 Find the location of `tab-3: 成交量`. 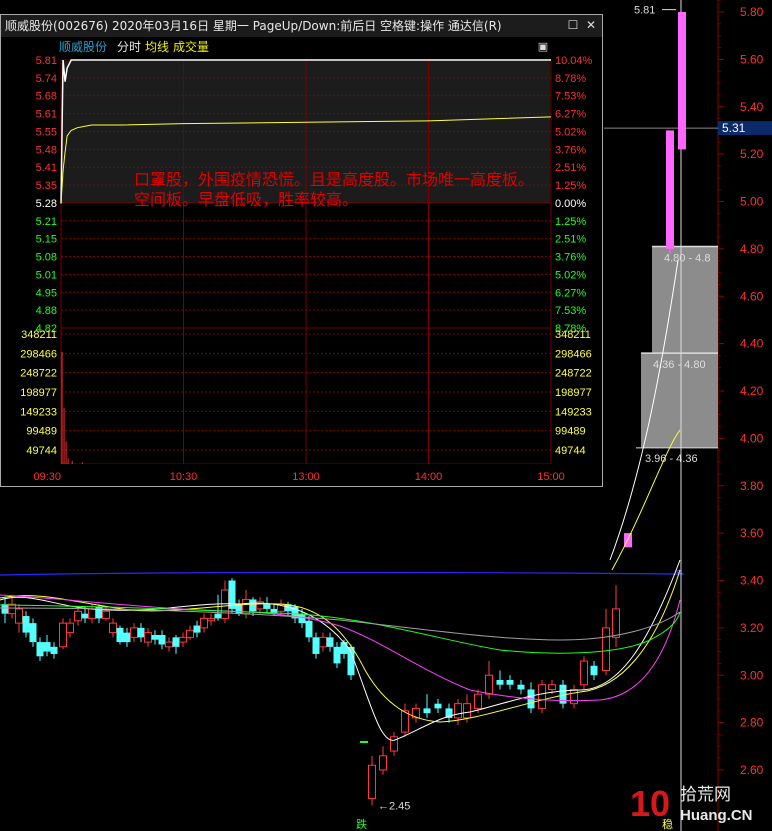

tab-3: 成交量 is located at coordinates (191, 47).